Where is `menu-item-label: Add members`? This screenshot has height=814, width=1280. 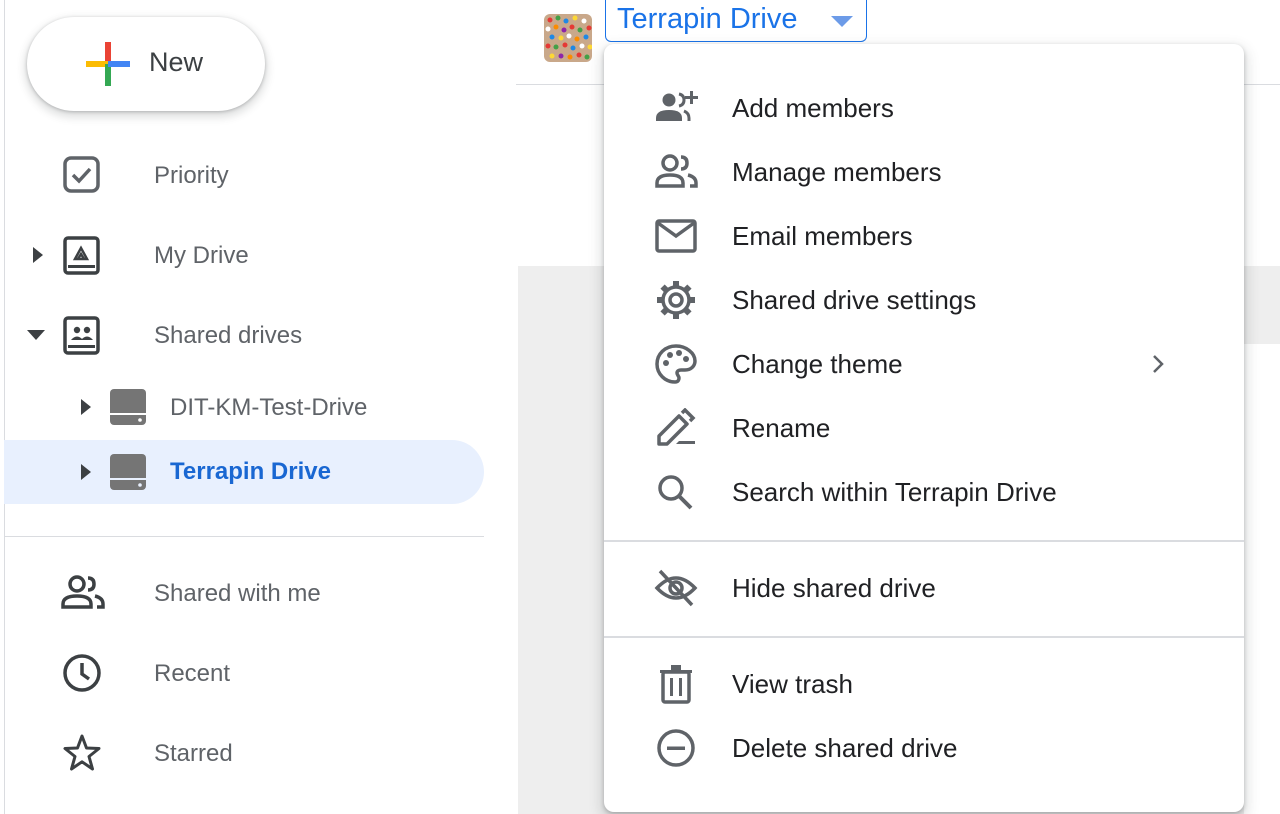
menu-item-label: Add members is located at coordinates (813, 108).